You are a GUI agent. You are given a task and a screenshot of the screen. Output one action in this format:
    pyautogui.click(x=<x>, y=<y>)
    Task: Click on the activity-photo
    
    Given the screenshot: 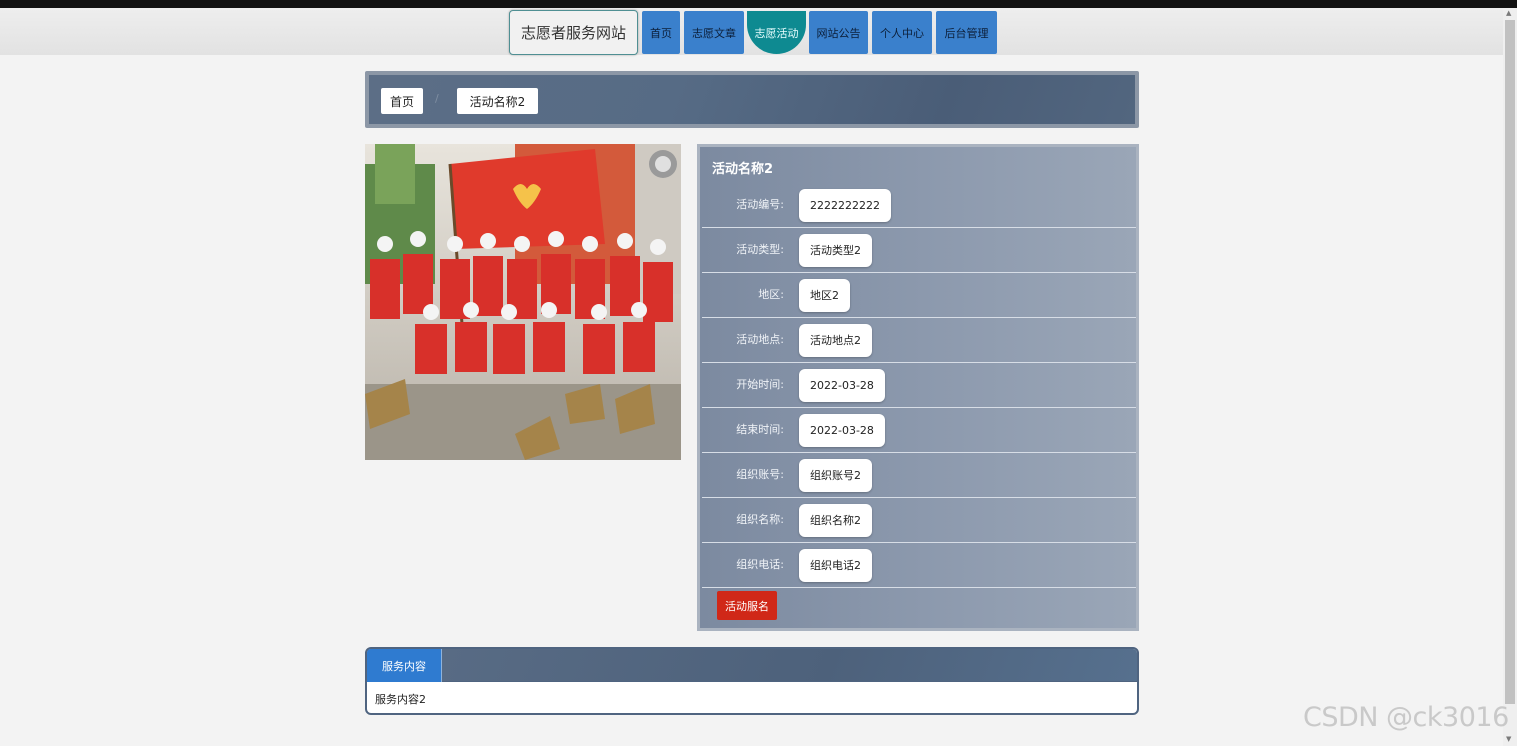 What is the action you would take?
    pyautogui.click(x=523, y=302)
    